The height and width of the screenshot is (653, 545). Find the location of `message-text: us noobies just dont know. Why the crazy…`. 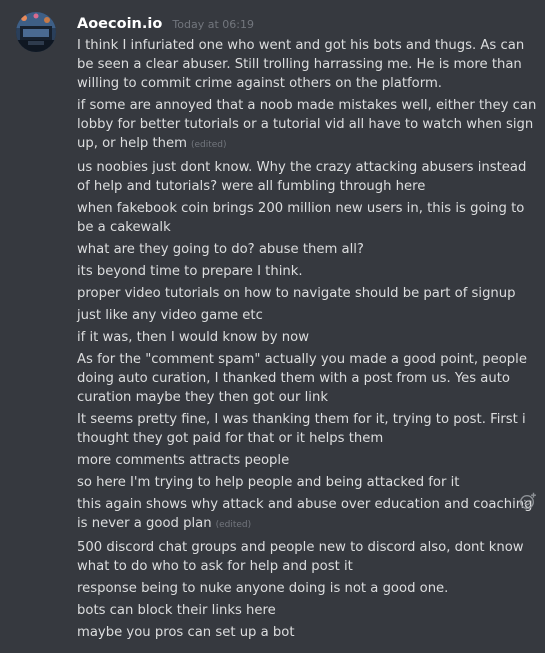

message-text: us noobies just dont know. Why the crazy… is located at coordinates (302, 176).